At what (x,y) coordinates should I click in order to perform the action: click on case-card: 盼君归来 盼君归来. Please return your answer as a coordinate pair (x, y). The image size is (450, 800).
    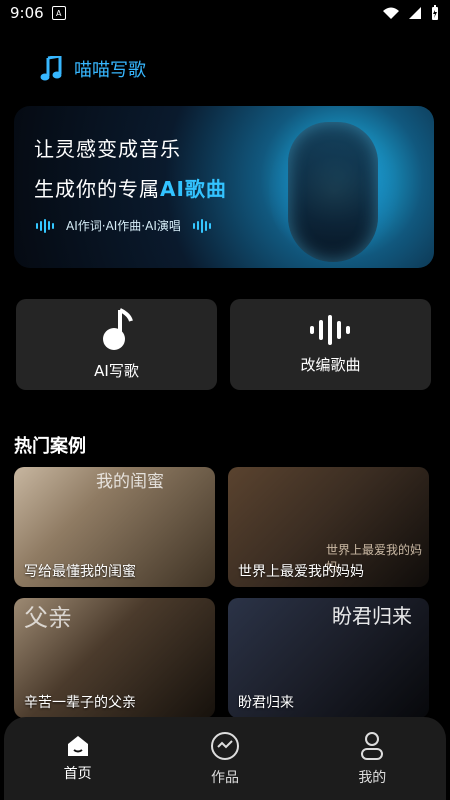
    Looking at the image, I should click on (328, 658).